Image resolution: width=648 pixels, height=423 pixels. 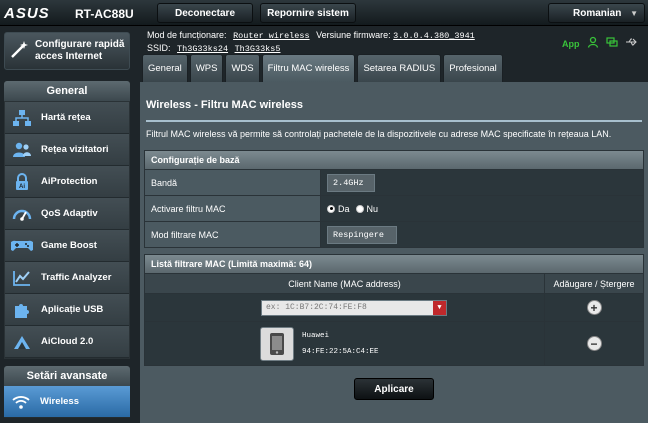 What do you see at coordinates (233, 208) in the screenshot?
I see `enable-mac-filter-label: Activare filtru MAC` at bounding box center [233, 208].